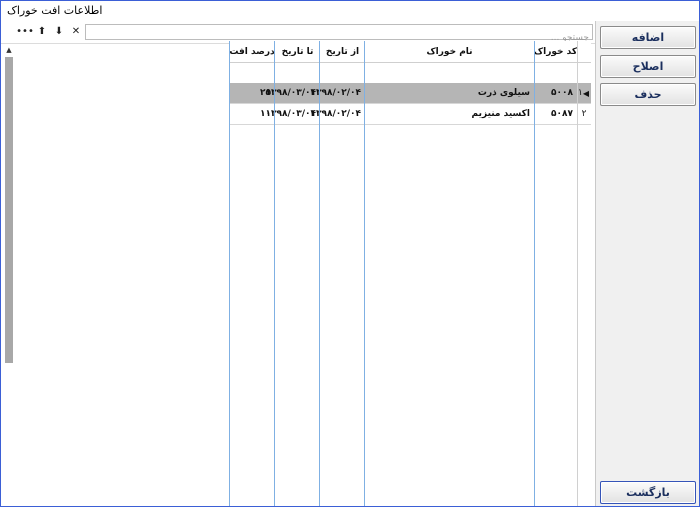 Image resolution: width=700 pixels, height=507 pixels. What do you see at coordinates (562, 114) in the screenshot?
I see `cell-code: ۵۰۸۷` at bounding box center [562, 114].